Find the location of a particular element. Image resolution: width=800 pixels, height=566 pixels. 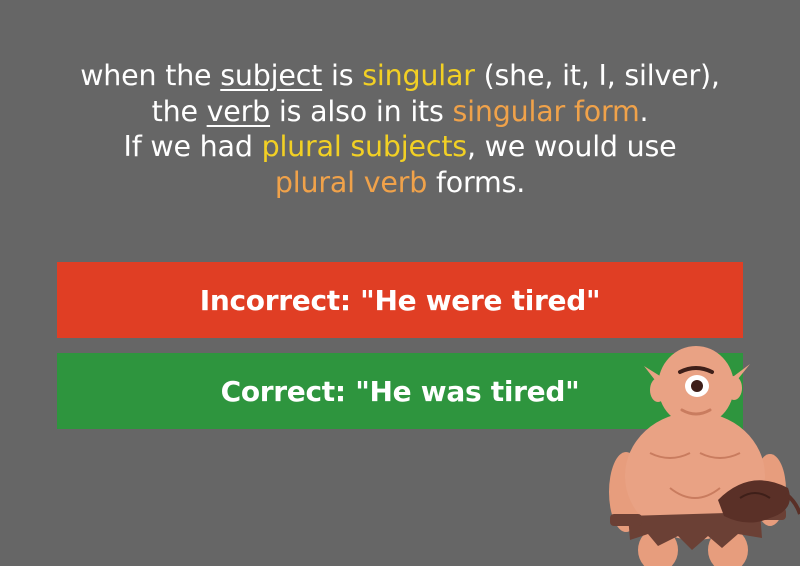

term-verb: verb is located at coordinates (238, 111).